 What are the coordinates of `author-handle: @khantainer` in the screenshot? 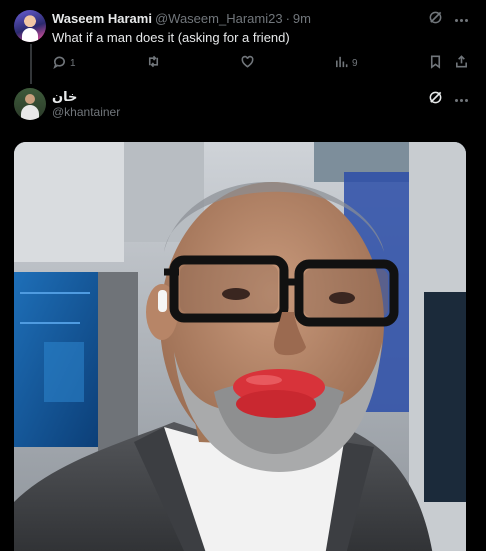 It's located at (86, 112).